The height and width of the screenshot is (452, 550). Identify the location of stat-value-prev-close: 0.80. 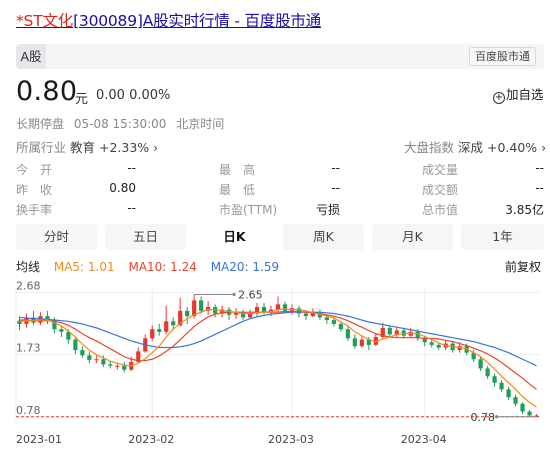
(122, 188).